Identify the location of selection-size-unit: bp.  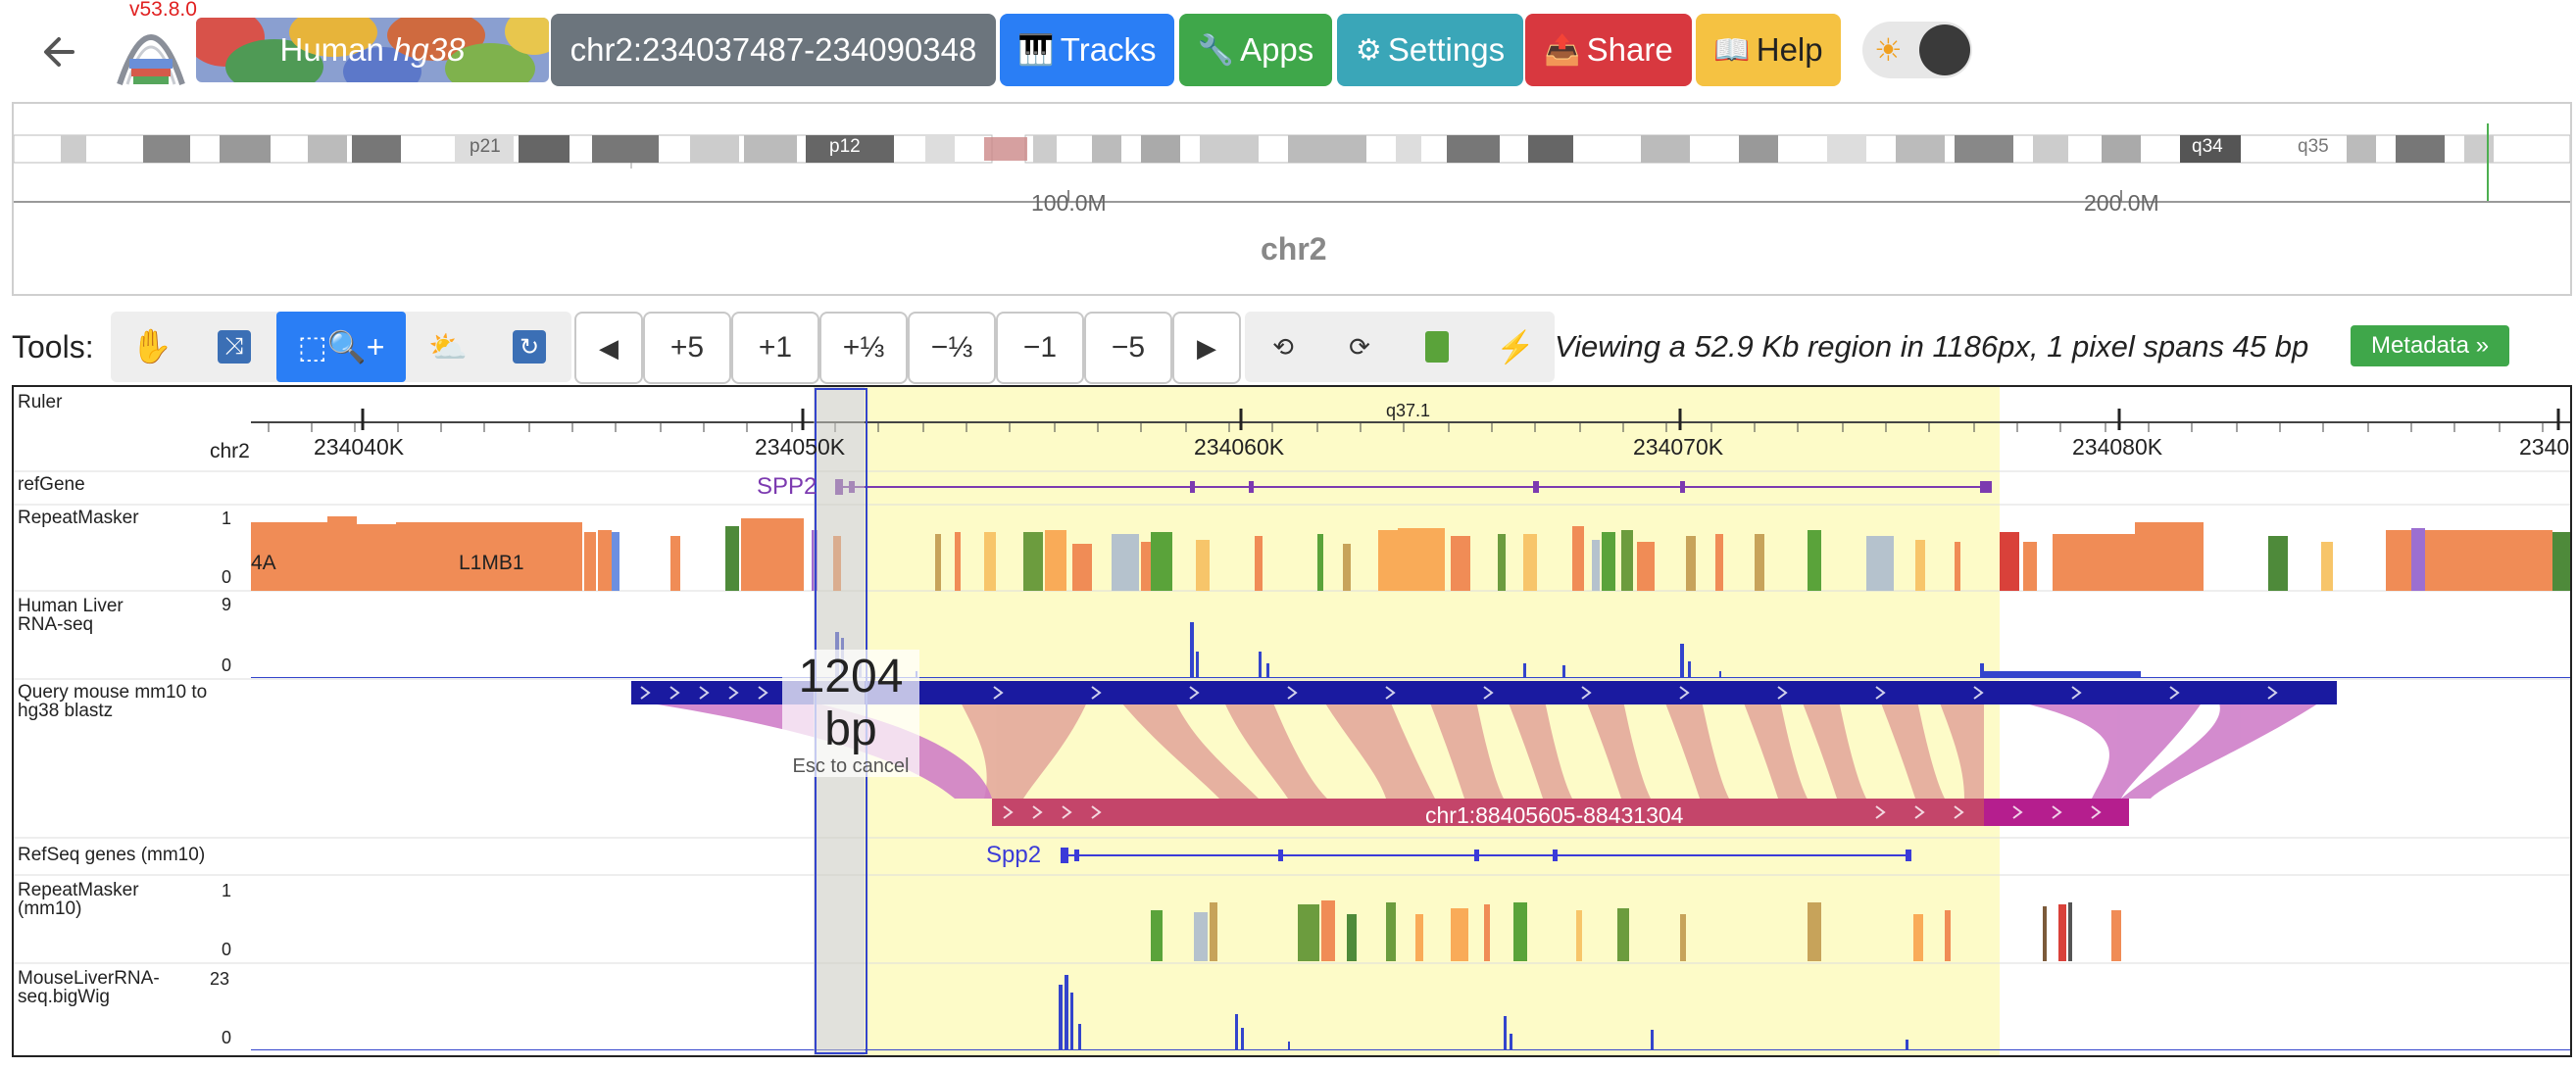
(850, 729).